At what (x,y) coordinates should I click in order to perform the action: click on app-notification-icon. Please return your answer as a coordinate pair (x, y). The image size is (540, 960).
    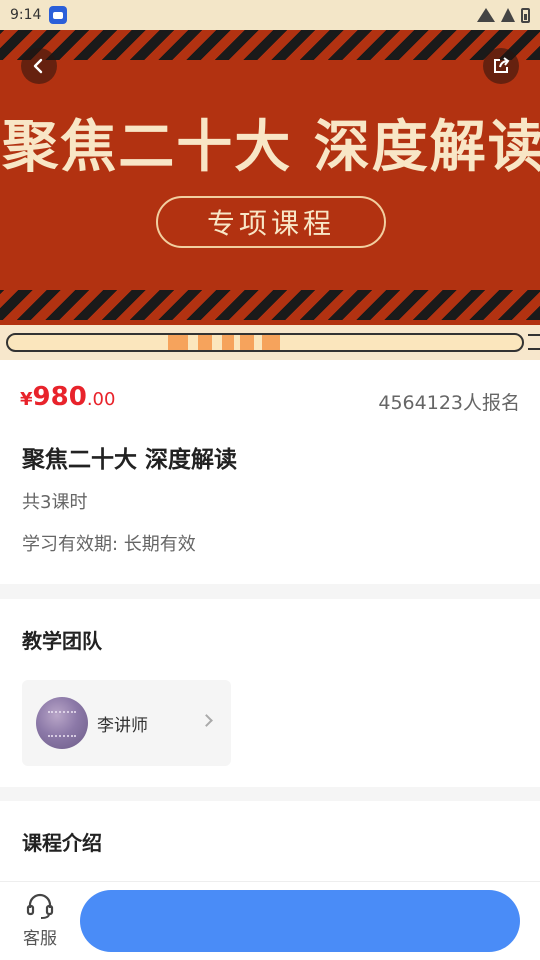
    Looking at the image, I should click on (58, 15).